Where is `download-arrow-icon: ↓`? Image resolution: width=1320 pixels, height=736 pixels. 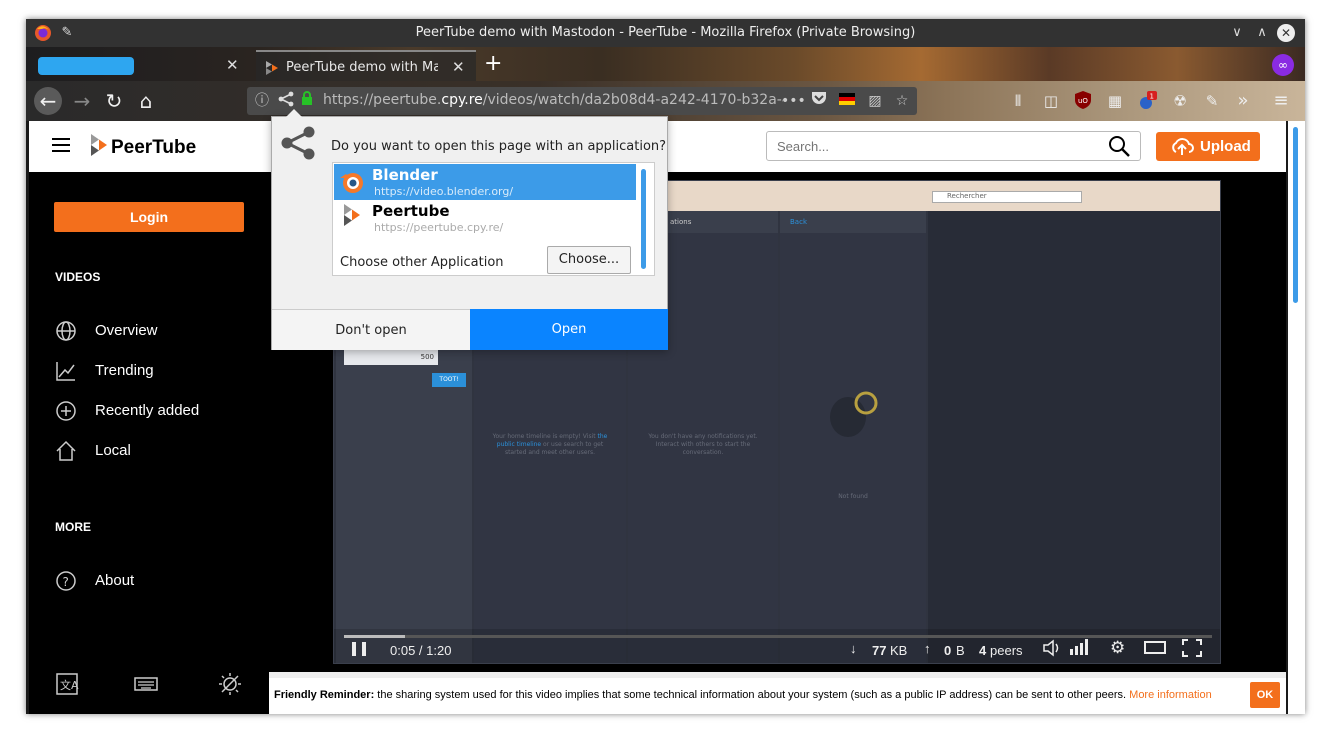
download-arrow-icon: ↓ is located at coordinates (853, 648).